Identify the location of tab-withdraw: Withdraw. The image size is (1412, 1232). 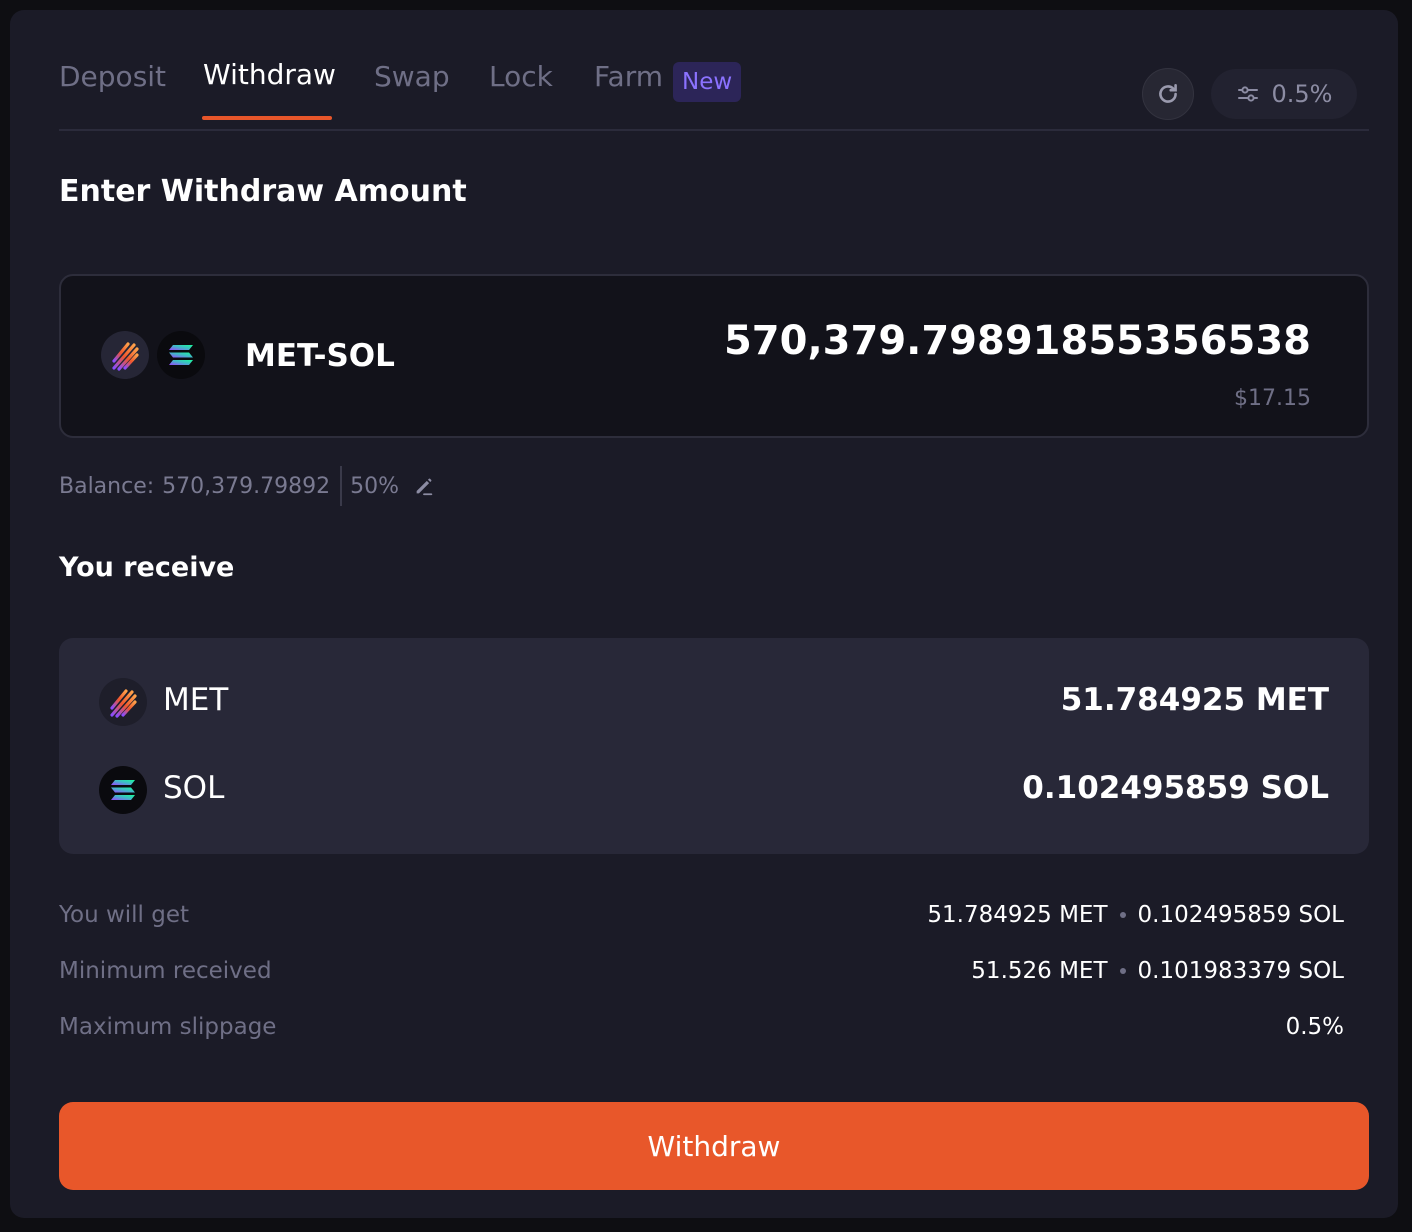
(269, 74).